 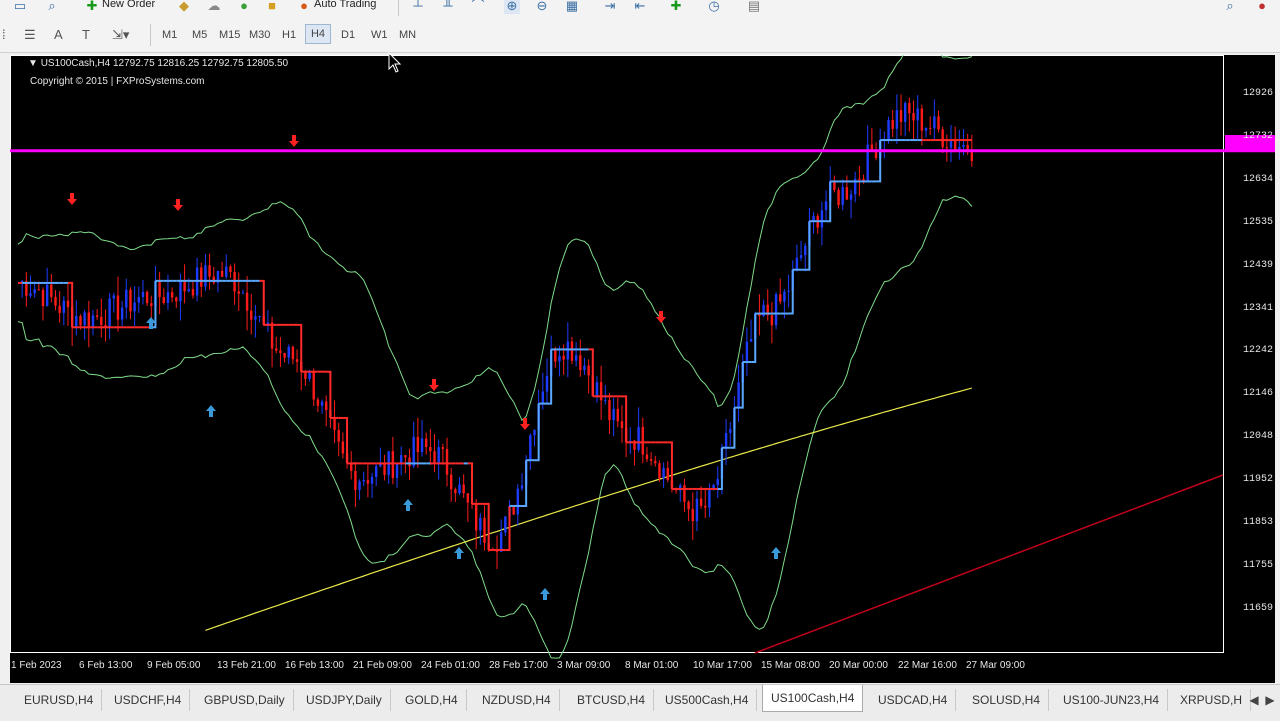 What do you see at coordinates (1261, 308) in the screenshot?
I see `y-axis-tick-label: 12341.10` at bounding box center [1261, 308].